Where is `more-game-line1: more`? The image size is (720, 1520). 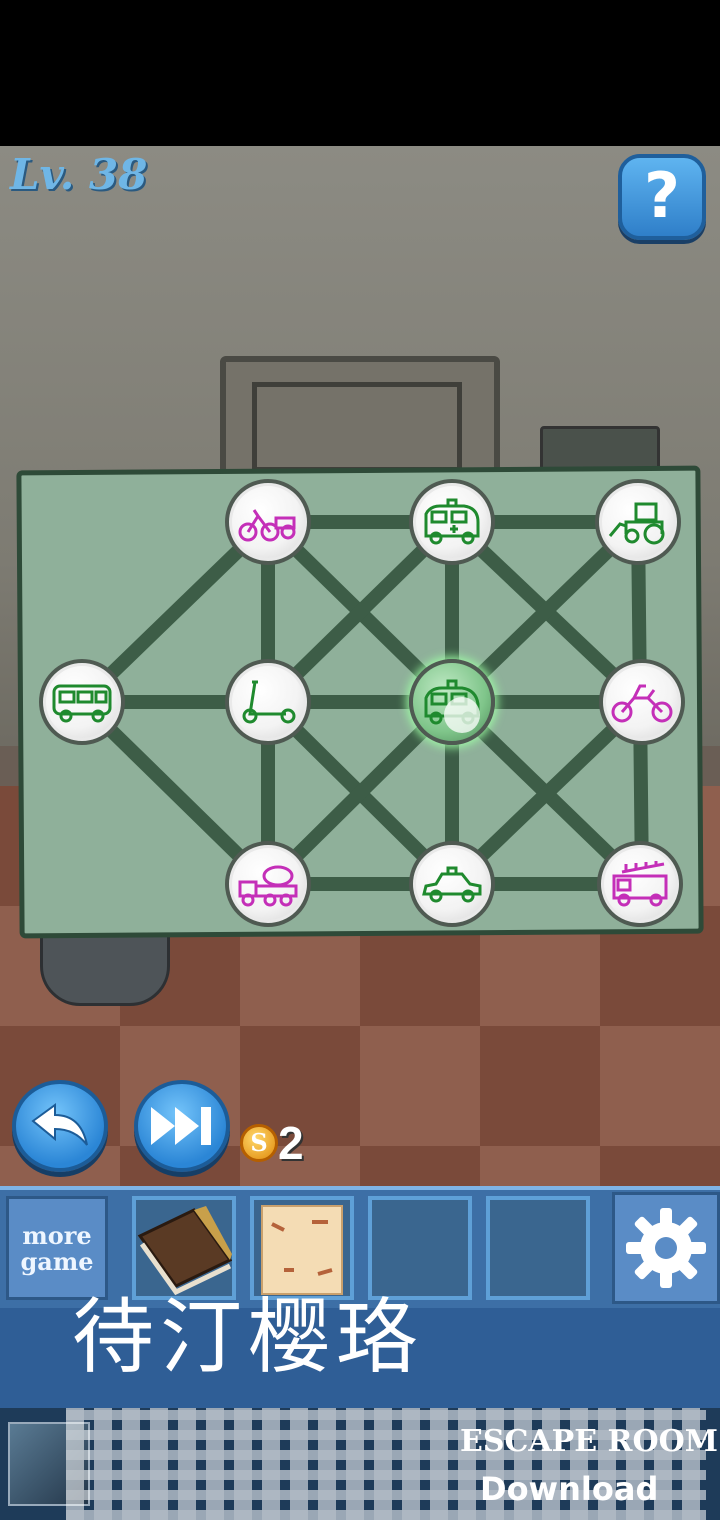 more-game-line1: more is located at coordinates (57, 1235).